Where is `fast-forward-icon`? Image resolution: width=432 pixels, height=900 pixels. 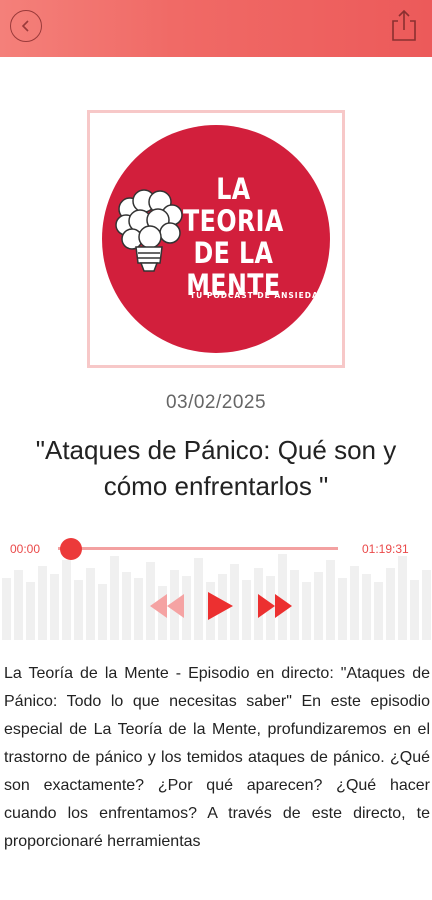 fast-forward-icon is located at coordinates (275, 606).